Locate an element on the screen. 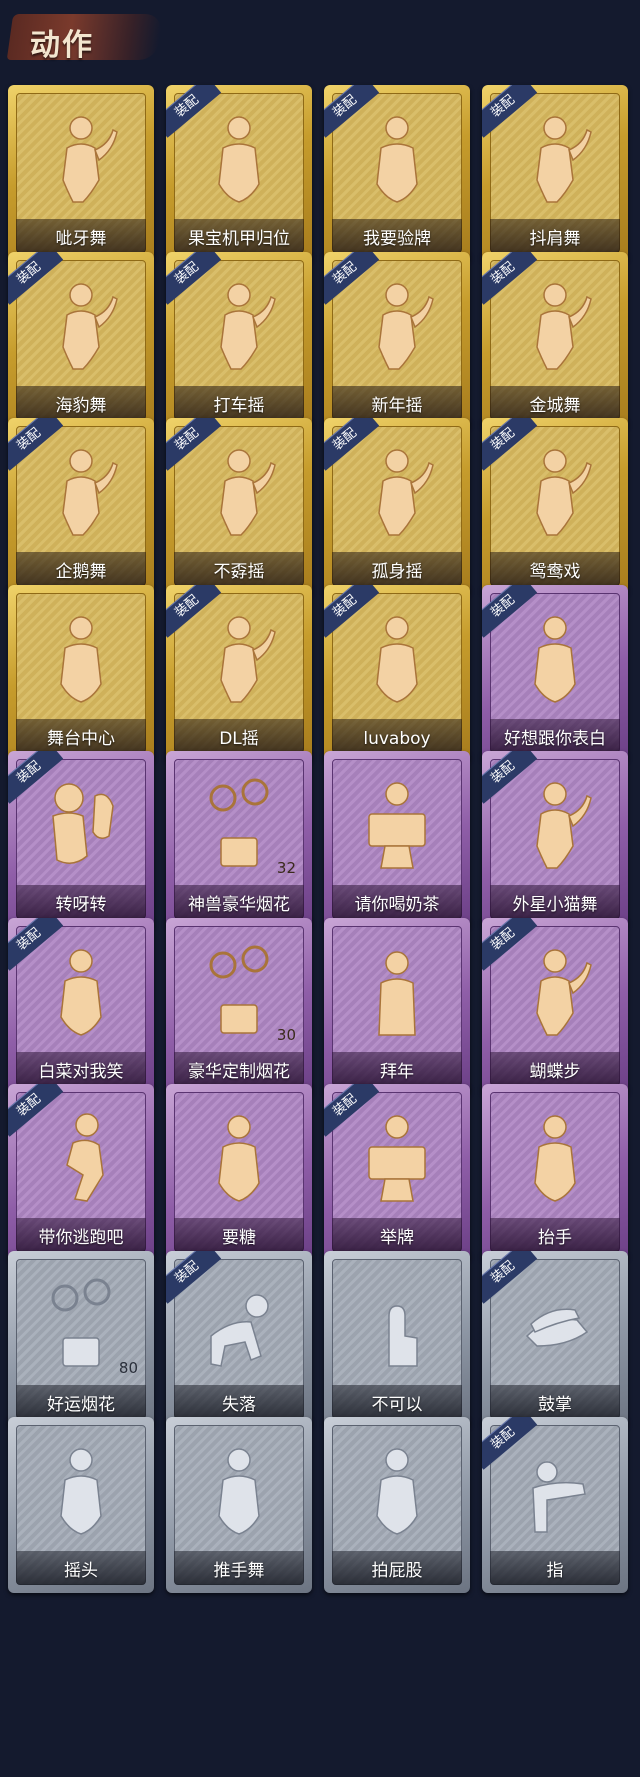 This screenshot has height=1777, width=640. action-card: 我要验牌 装配 is located at coordinates (397, 173).